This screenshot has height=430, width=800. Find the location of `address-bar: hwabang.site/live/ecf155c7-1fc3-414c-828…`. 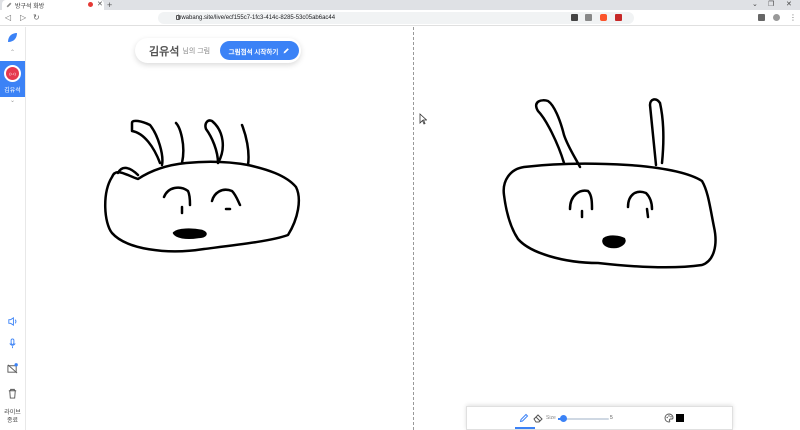

address-bar: hwabang.site/live/ecf155c7-1fc3-414c-828… is located at coordinates (396, 18).